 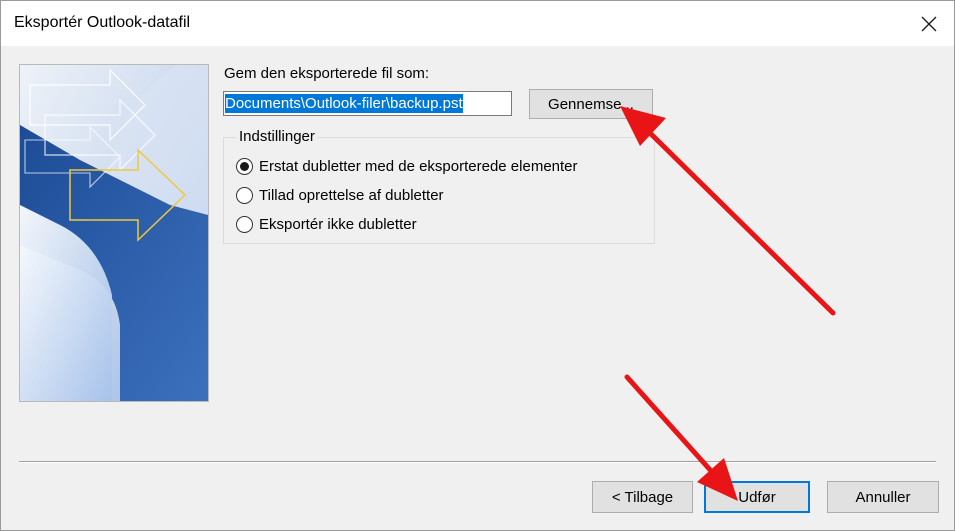 I want to click on wizard-banner-image, so click(x=114, y=233).